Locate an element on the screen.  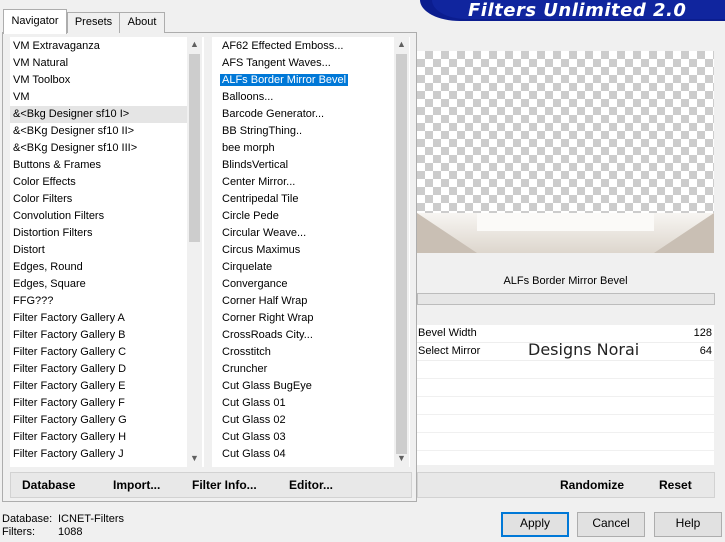
list-item: Convolution Filters is located at coordinates (100, 216).